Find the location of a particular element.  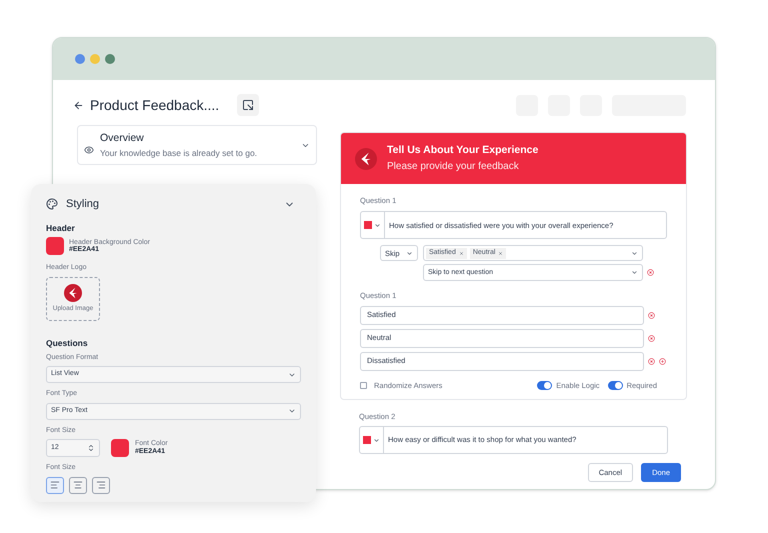

add-icon is located at coordinates (662, 361).